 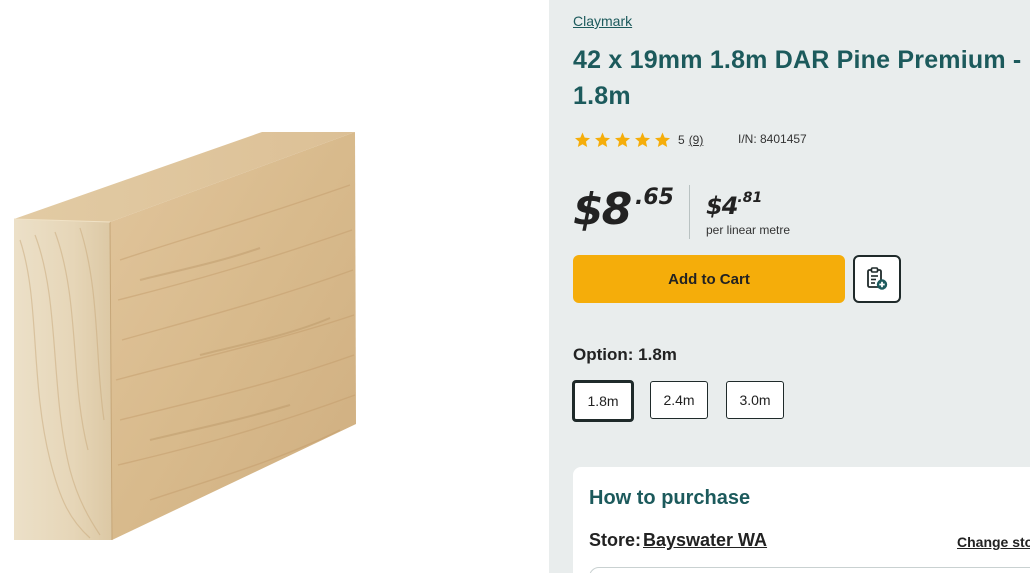 I want to click on option-3-0m-button: 3.0m, so click(x=755, y=400).